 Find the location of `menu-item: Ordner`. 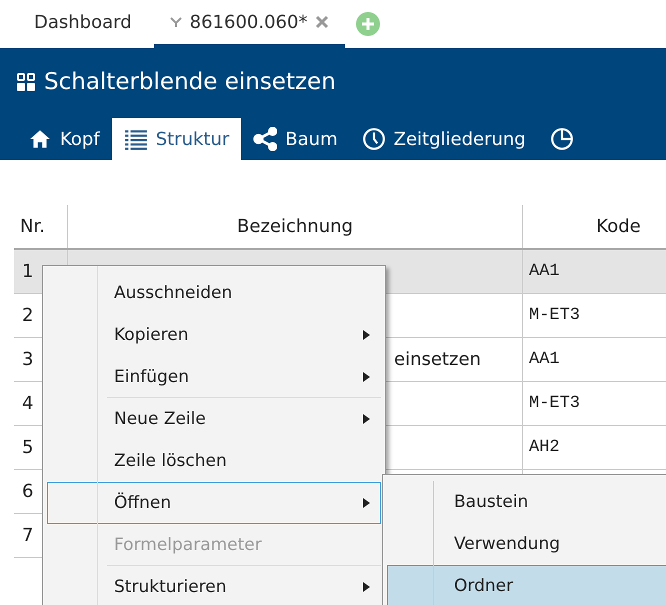

menu-item: Ordner is located at coordinates (526, 585).